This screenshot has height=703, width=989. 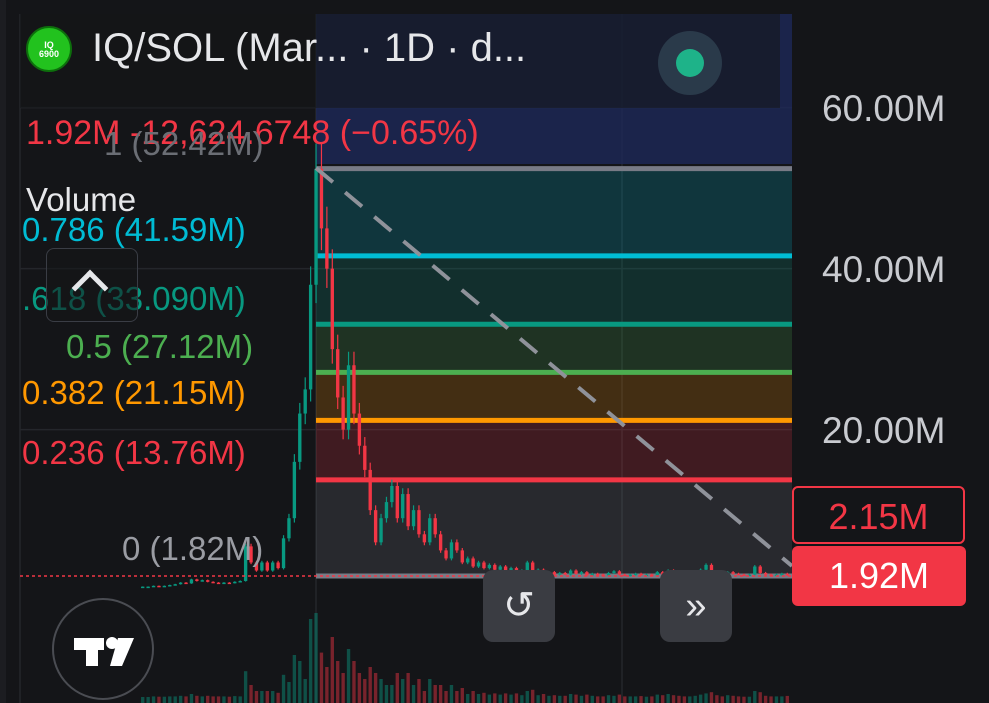 I want to click on left-pane-edge, so click(x=3, y=351).